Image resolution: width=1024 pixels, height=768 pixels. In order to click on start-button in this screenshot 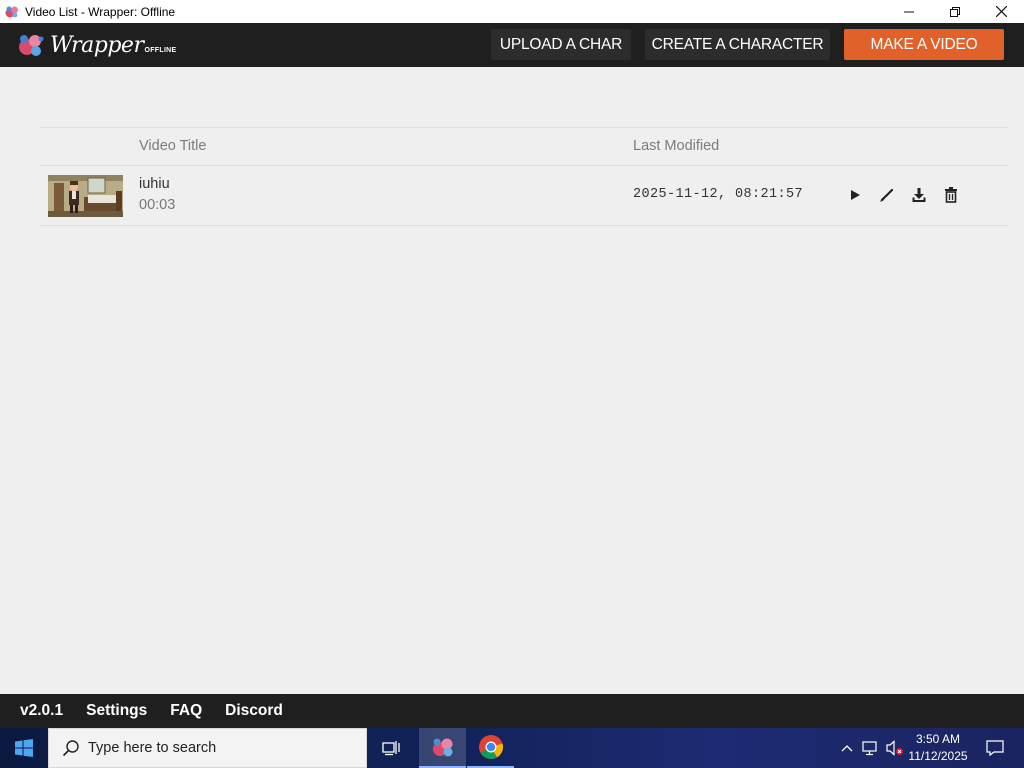, I will do `click(24, 748)`.